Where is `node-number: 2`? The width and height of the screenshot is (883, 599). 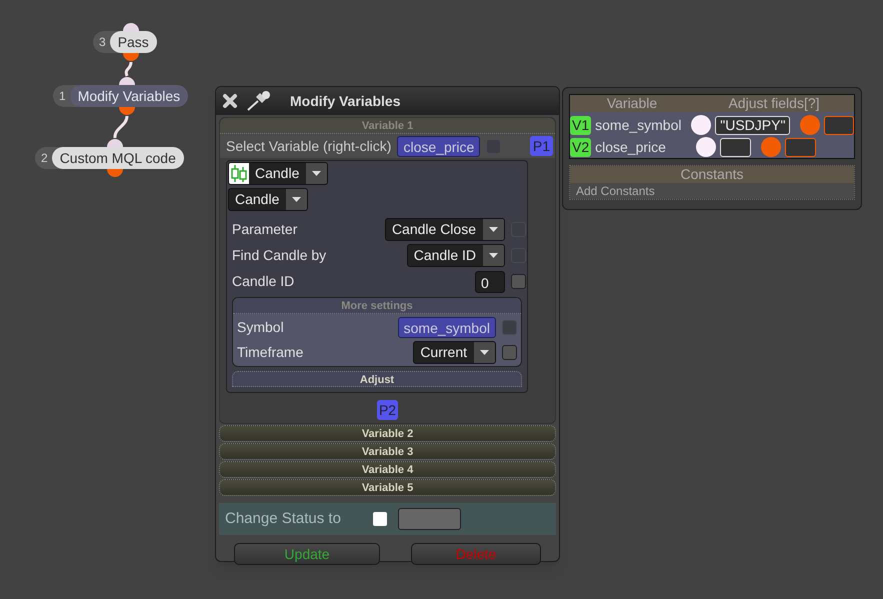
node-number: 2 is located at coordinates (44, 158).